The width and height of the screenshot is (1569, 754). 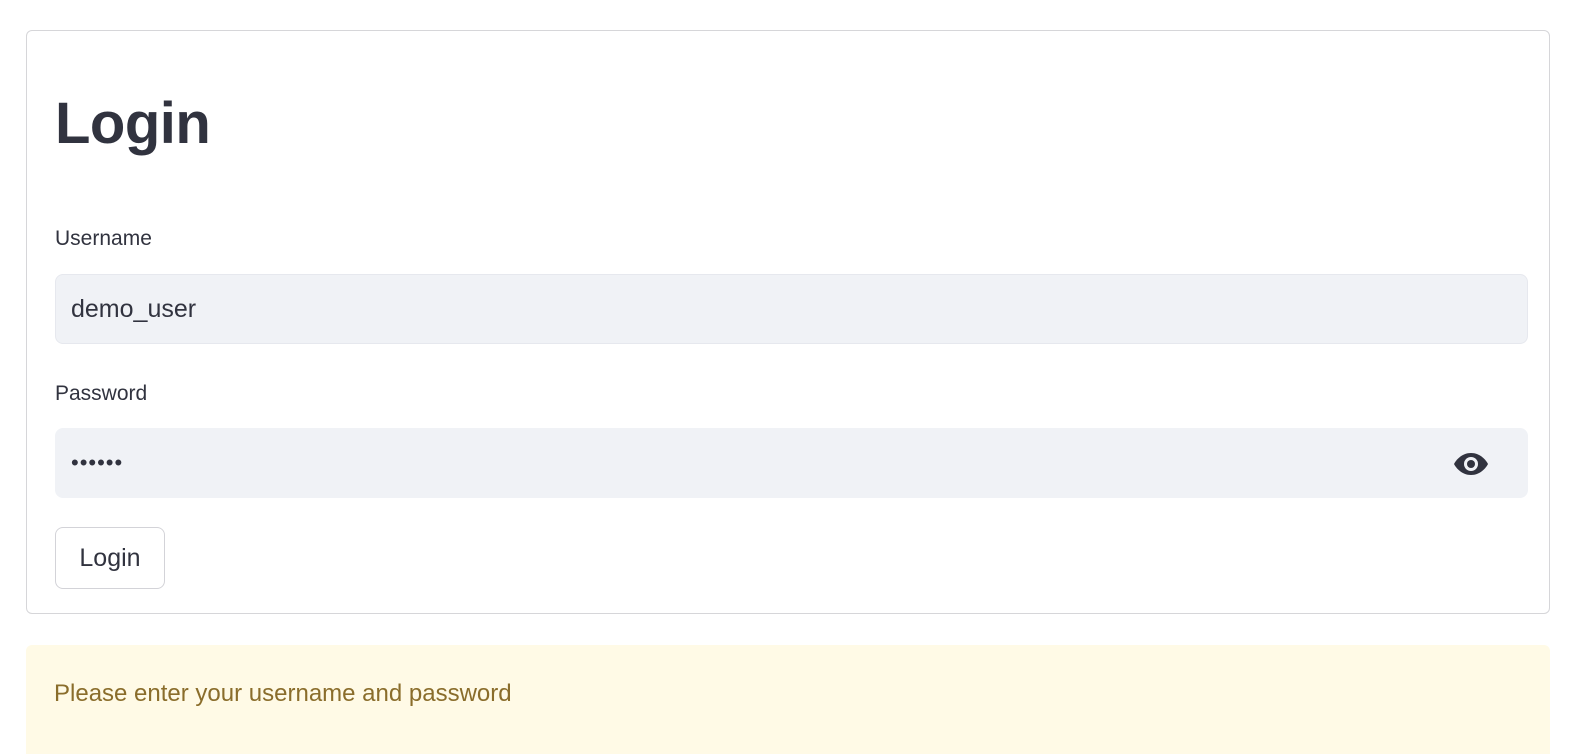 I want to click on alert-message: Please enter your username and password, so click(x=283, y=693).